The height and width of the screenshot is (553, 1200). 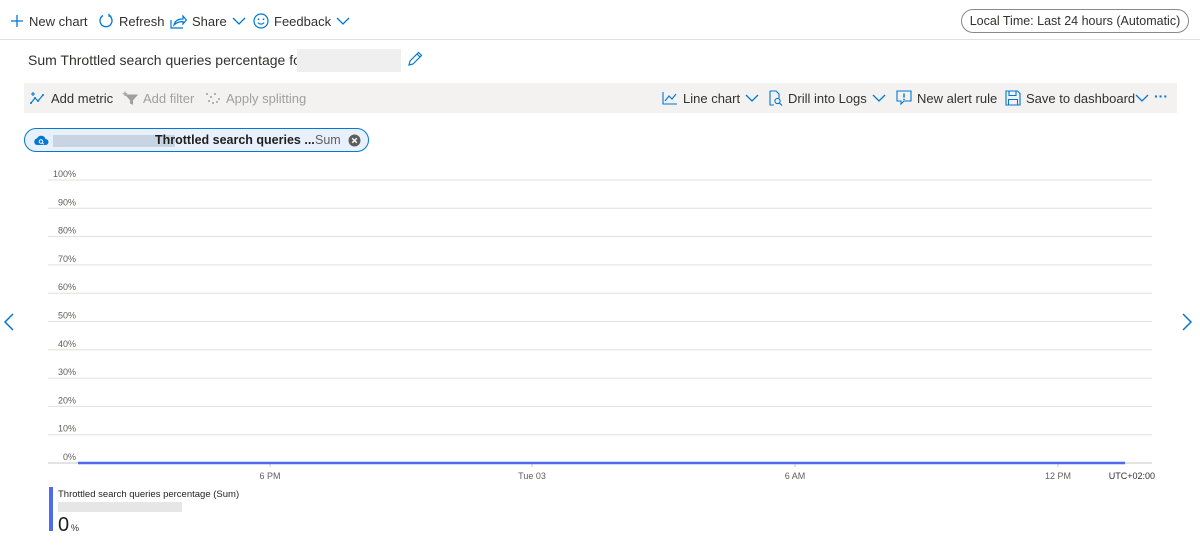 I want to click on y-tick-label: 10%, so click(x=67, y=429).